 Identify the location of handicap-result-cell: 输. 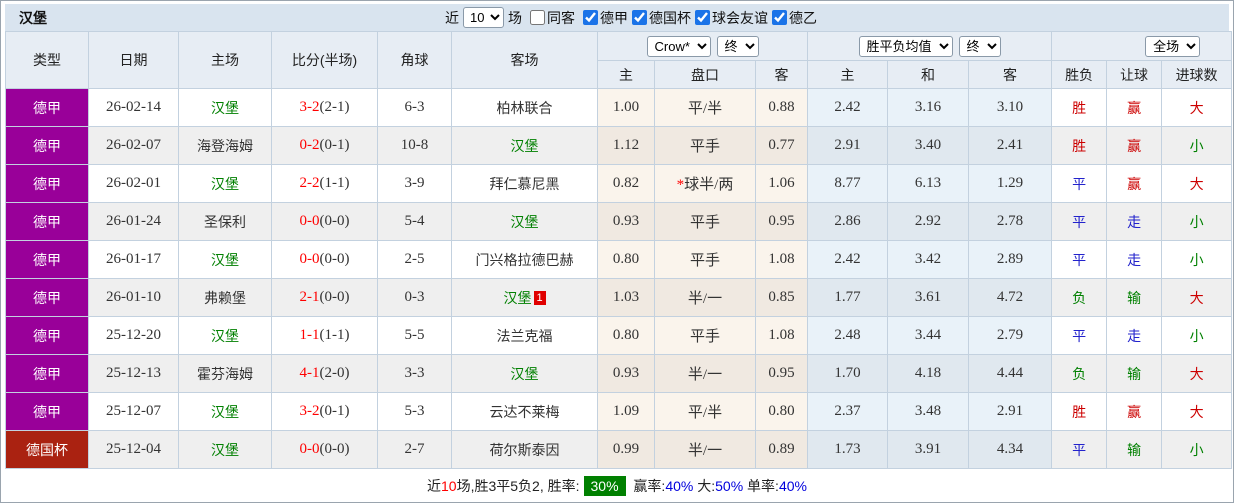
(1134, 373).